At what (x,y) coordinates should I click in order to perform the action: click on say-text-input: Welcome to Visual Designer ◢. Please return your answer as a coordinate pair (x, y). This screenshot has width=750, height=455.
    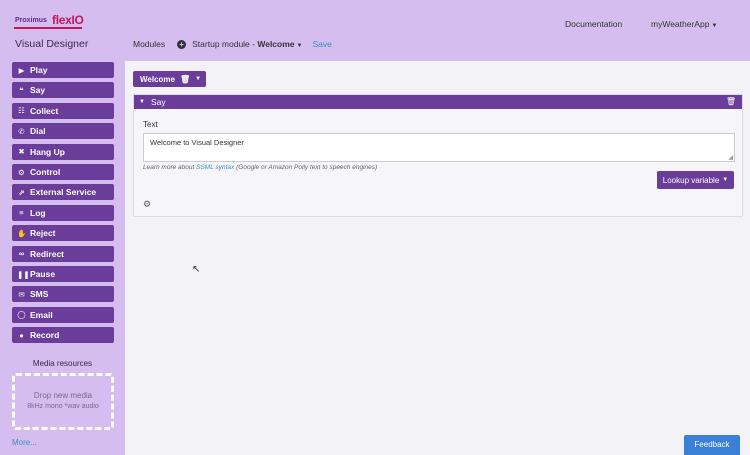
    Looking at the image, I should click on (439, 147).